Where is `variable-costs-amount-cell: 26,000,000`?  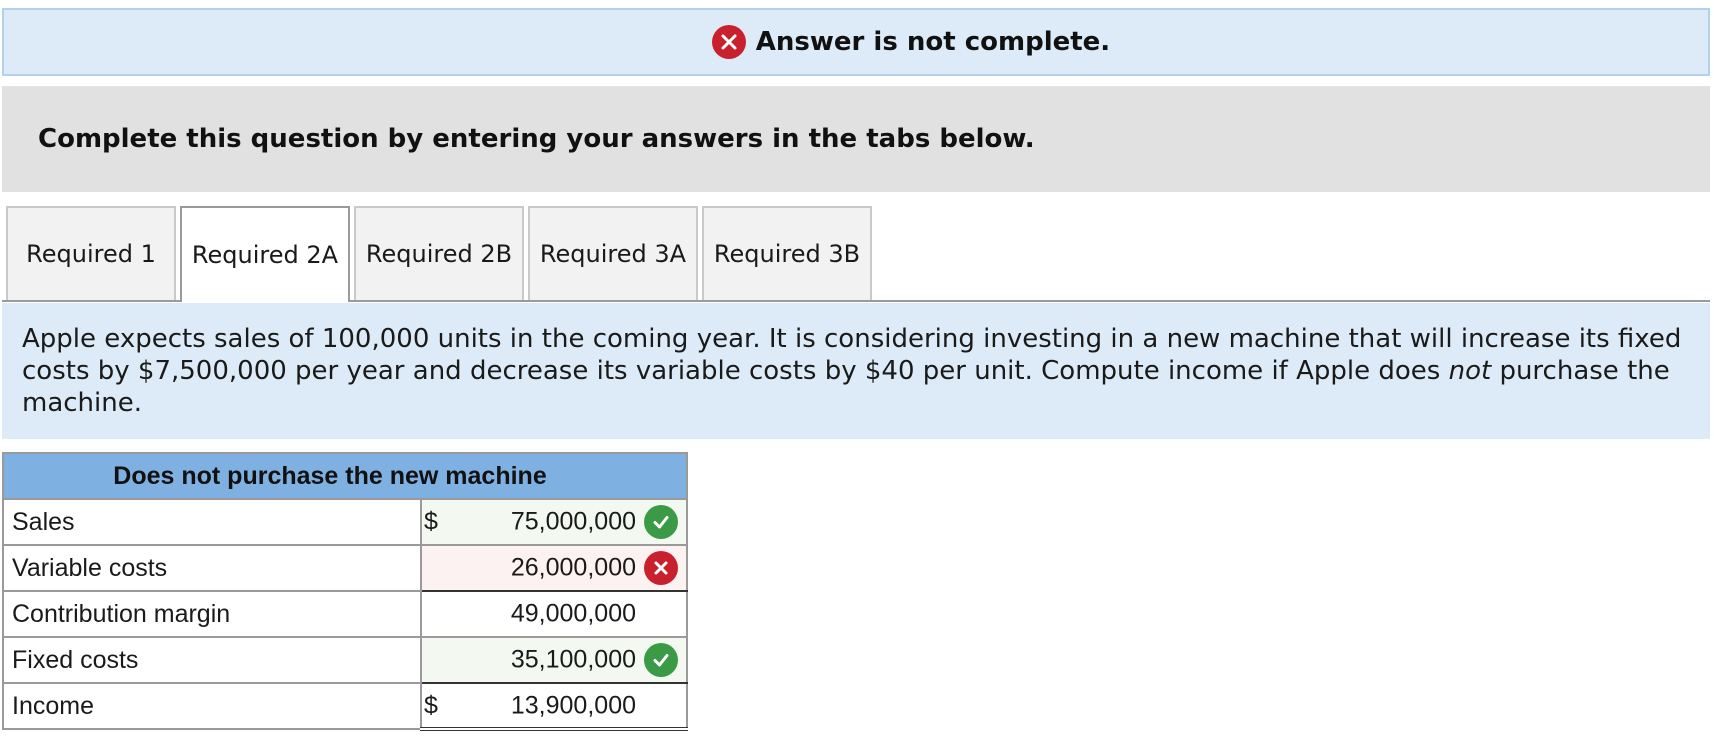
variable-costs-amount-cell: 26,000,000 is located at coordinates (554, 568).